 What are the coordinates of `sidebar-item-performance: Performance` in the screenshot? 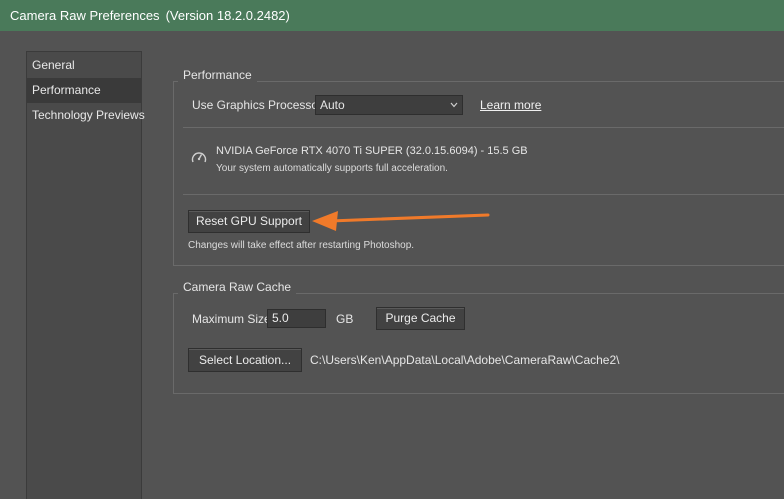 It's located at (84, 90).